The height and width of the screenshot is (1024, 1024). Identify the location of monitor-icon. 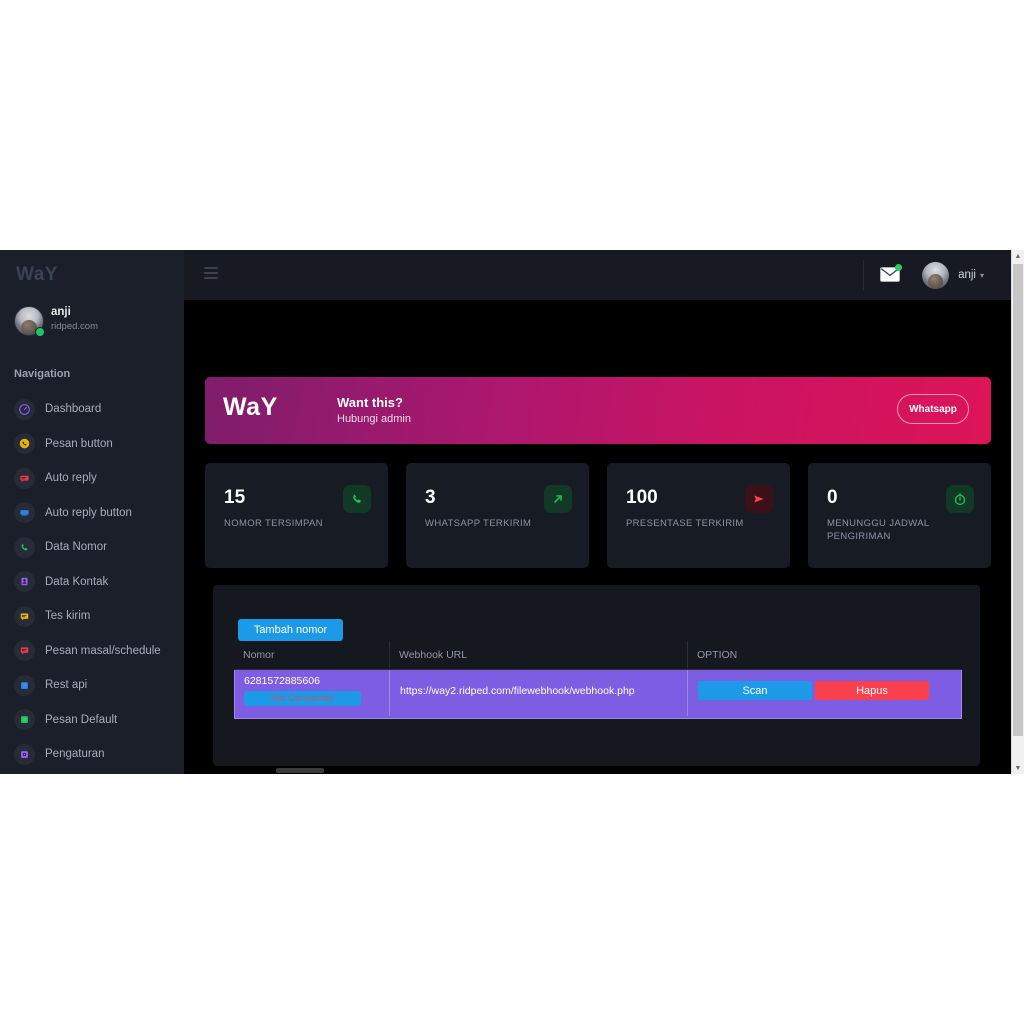
(24, 513).